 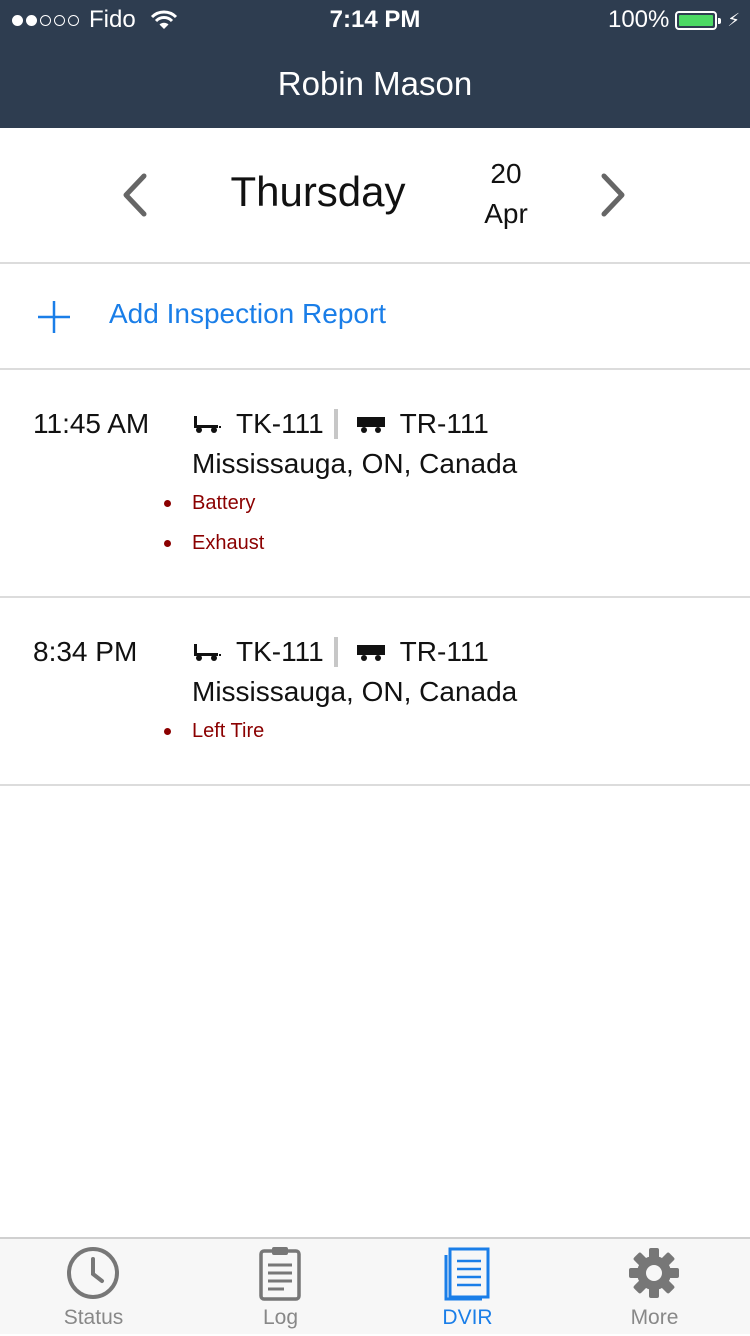 I want to click on gear-icon, so click(x=654, y=1273).